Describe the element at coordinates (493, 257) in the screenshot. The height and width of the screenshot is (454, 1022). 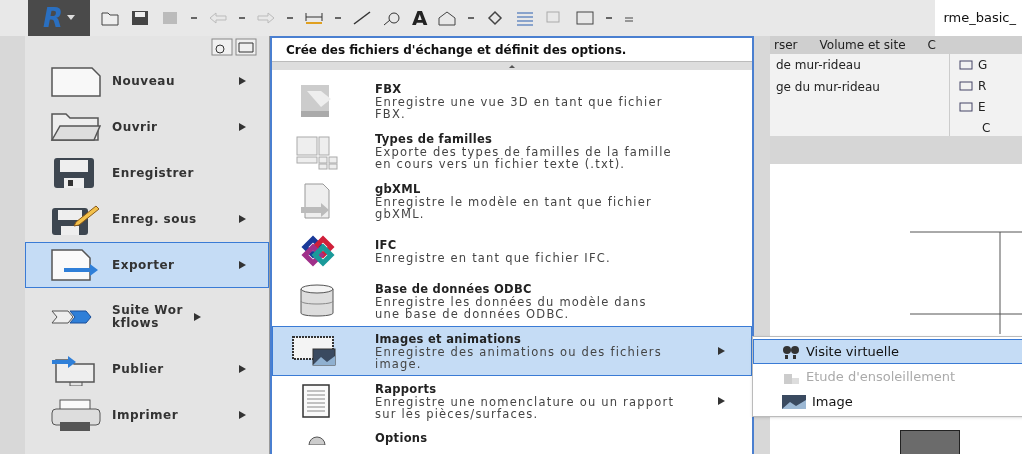
I see `option-description: Enregistre en tant que fichier IFC.` at that location.